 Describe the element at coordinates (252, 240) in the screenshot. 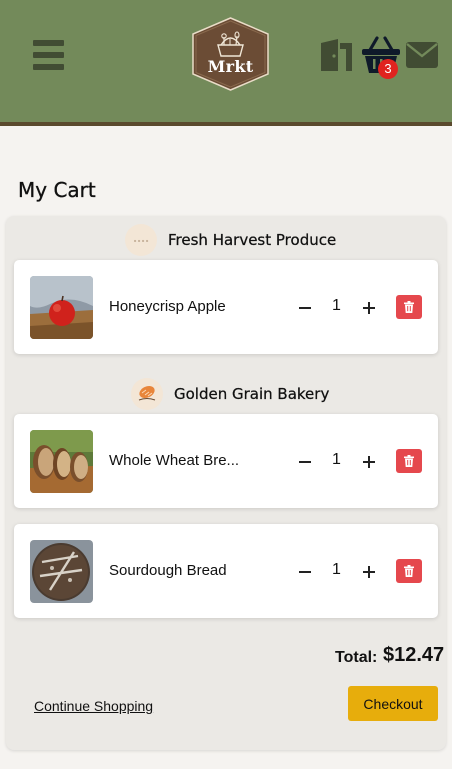

I see `vendor-name: Fresh Harvest Produce` at that location.